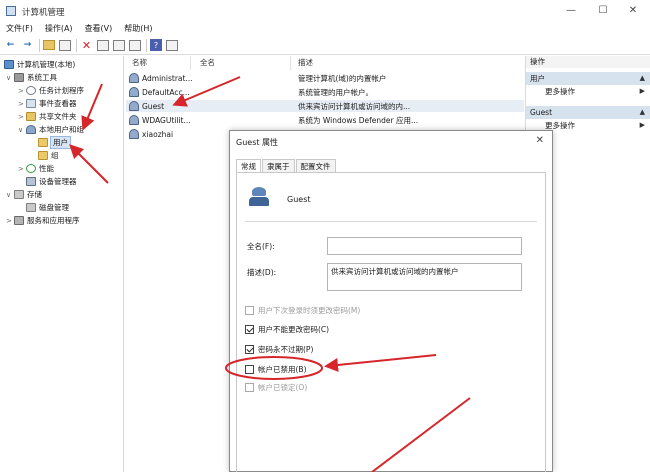  Describe the element at coordinates (278, 165) in the screenshot. I see `tab-member-of: 隶属于` at that location.